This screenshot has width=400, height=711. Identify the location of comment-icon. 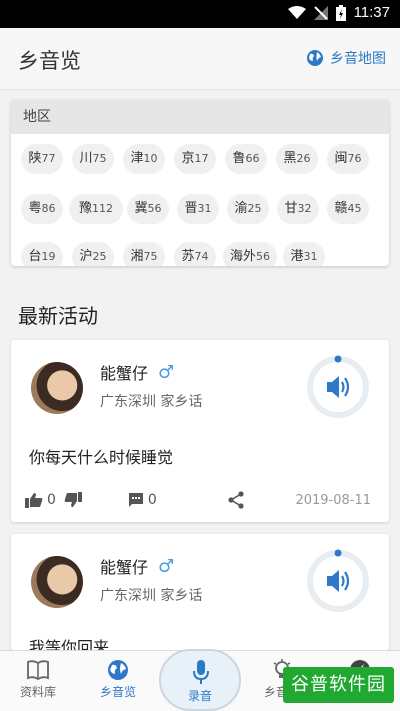
(135, 500).